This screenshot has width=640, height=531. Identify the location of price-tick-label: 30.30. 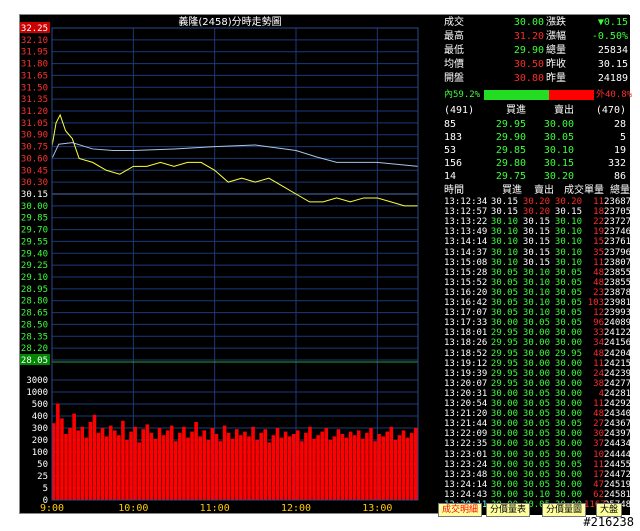
(34, 183).